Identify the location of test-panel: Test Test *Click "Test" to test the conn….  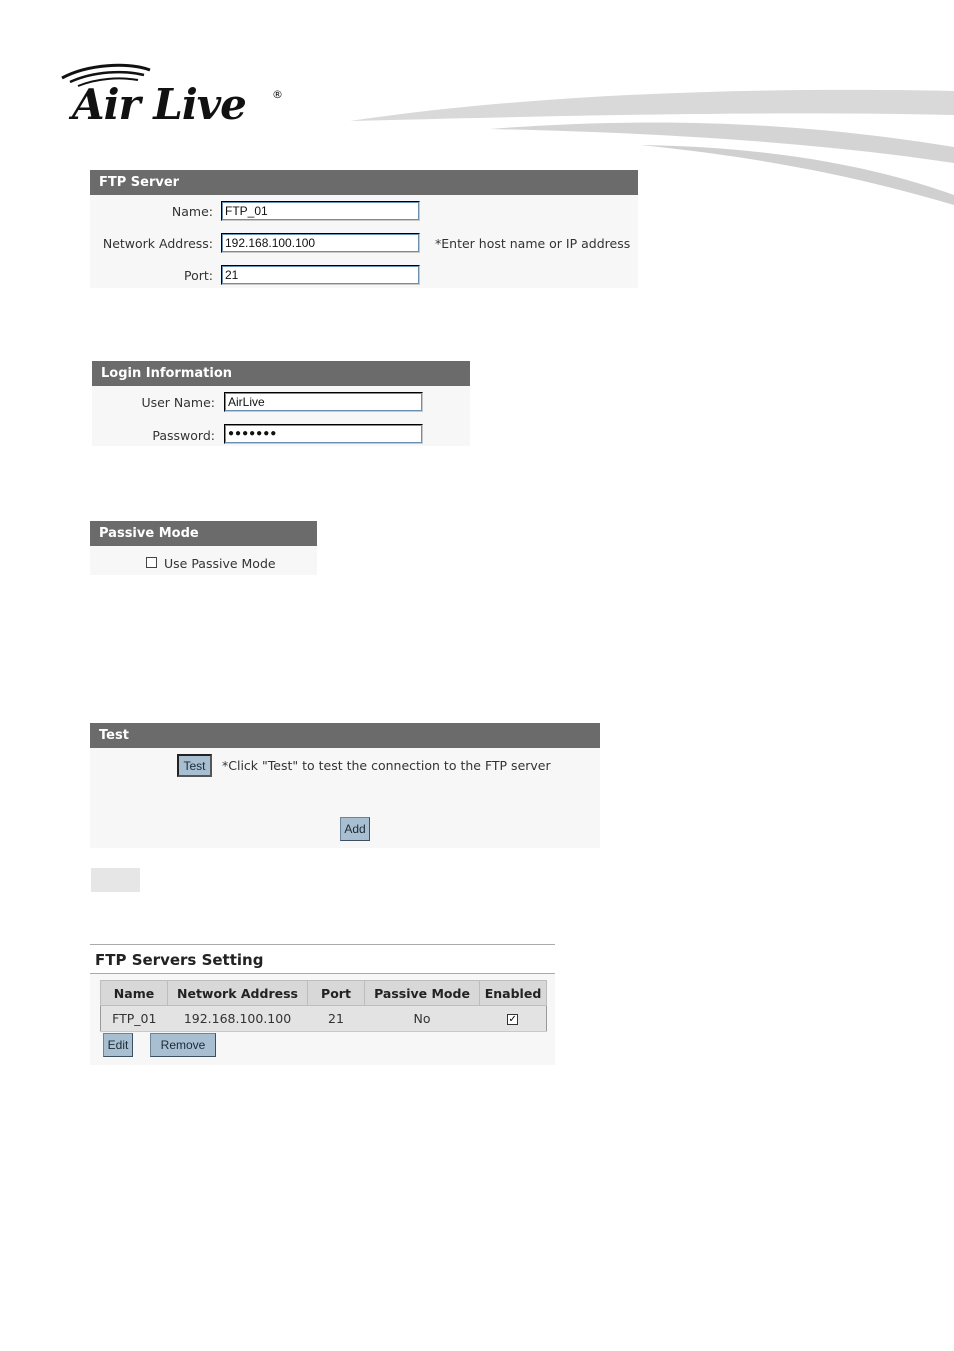
(345, 785).